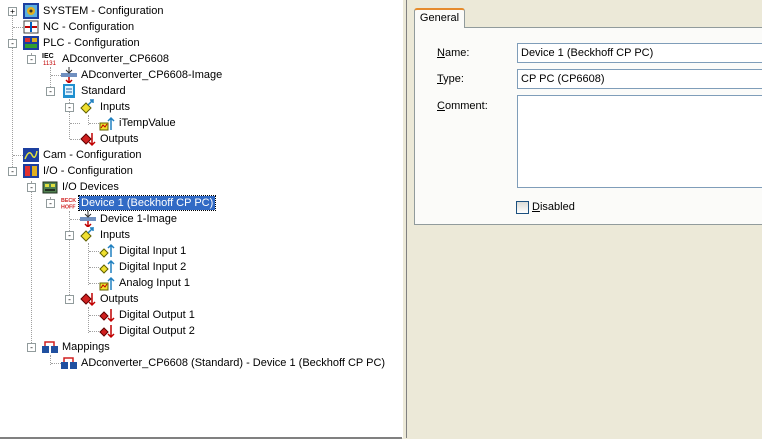  Describe the element at coordinates (31, 347) in the screenshot. I see `collapse-toggle-mappings: -` at that location.